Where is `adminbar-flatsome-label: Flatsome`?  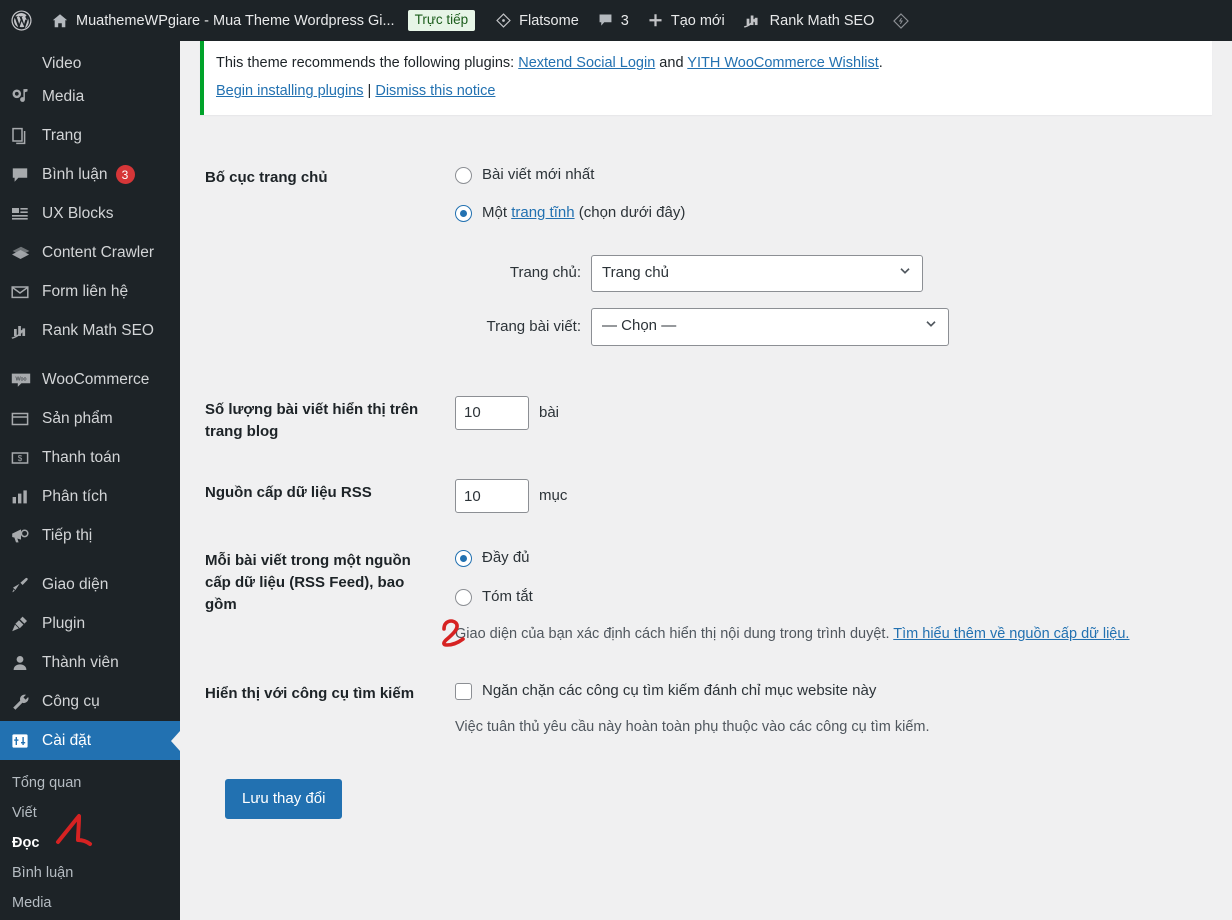 adminbar-flatsome-label: Flatsome is located at coordinates (549, 20).